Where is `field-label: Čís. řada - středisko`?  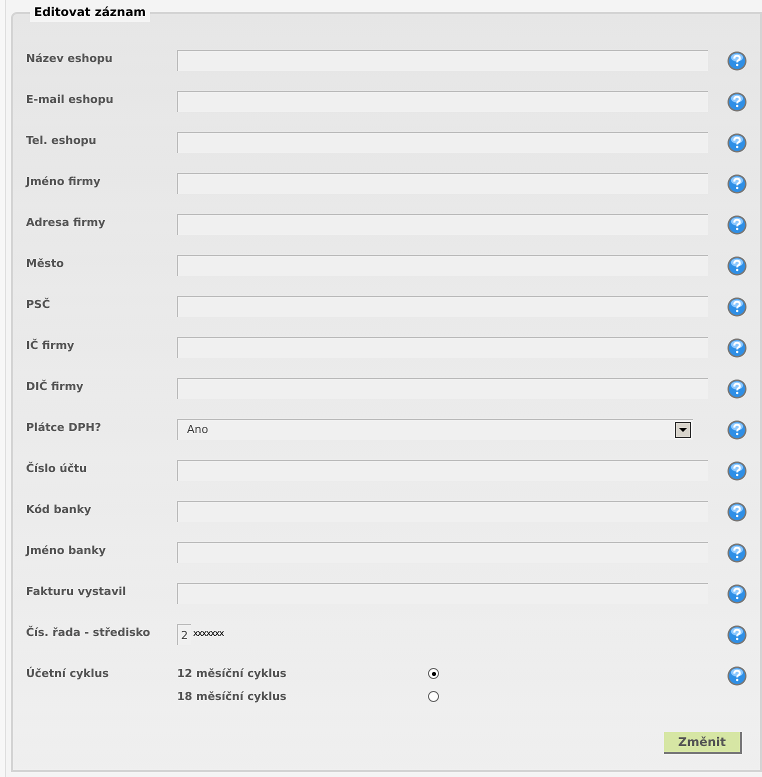 field-label: Čís. řada - středisko is located at coordinates (88, 633).